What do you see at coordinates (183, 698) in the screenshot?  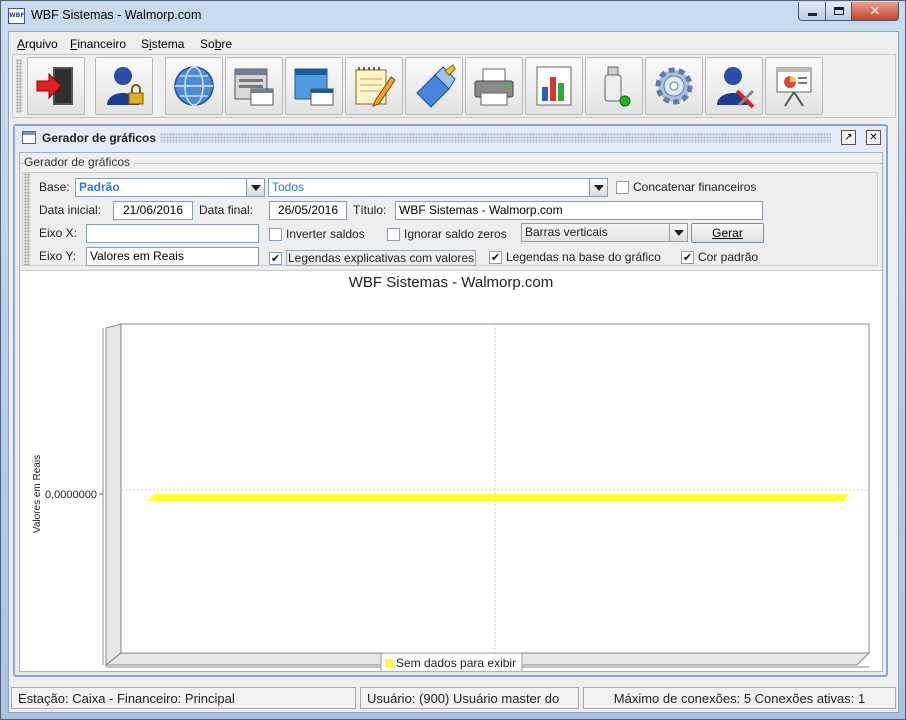 I see `status-estacao: Estação: Caixa - Financeiro: Principal` at bounding box center [183, 698].